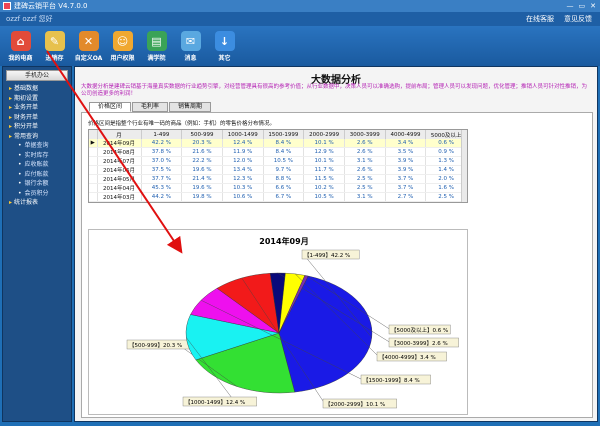 This screenshot has height=426, width=600. I want to click on table-cell: 44.2 %, so click(162, 197).